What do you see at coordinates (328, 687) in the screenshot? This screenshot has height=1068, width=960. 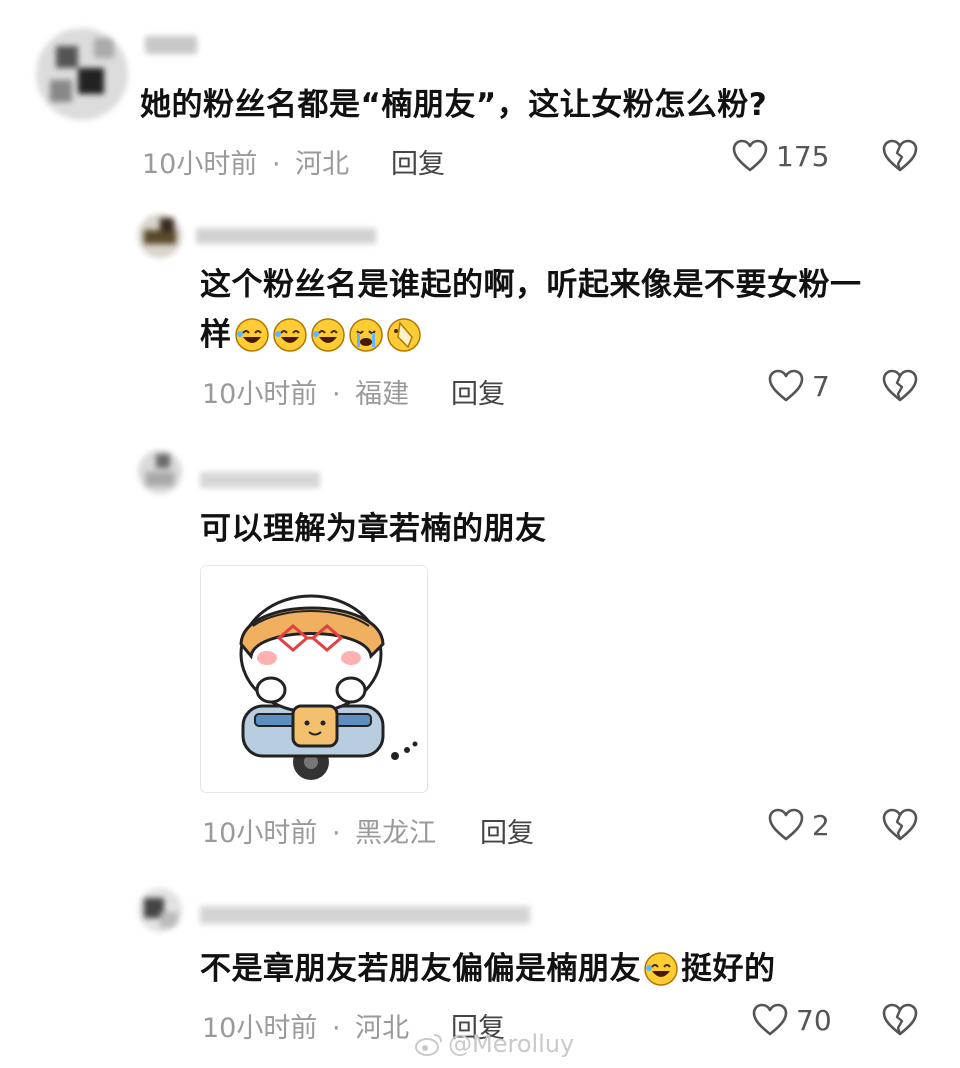 I see `scooter-character-sticker` at bounding box center [328, 687].